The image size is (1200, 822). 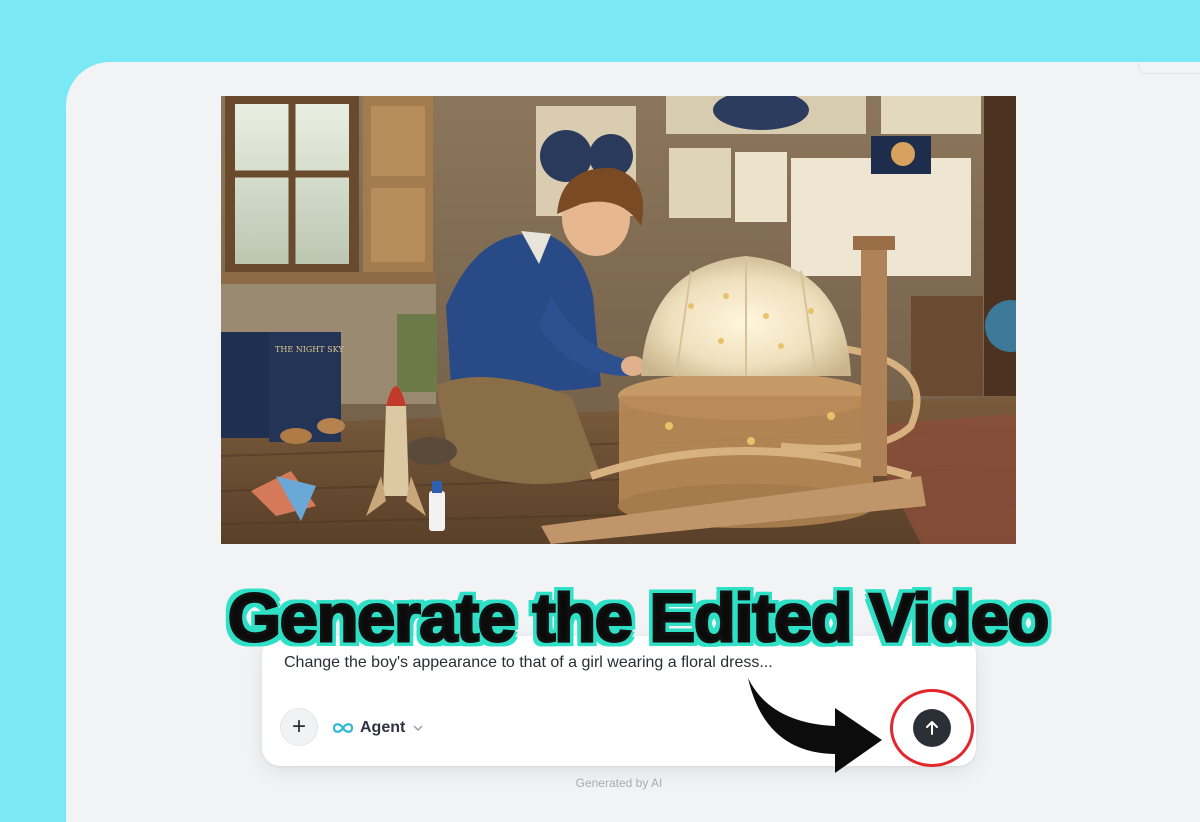 I want to click on headline-overlay: Generate the Edited Video, so click(x=639, y=618).